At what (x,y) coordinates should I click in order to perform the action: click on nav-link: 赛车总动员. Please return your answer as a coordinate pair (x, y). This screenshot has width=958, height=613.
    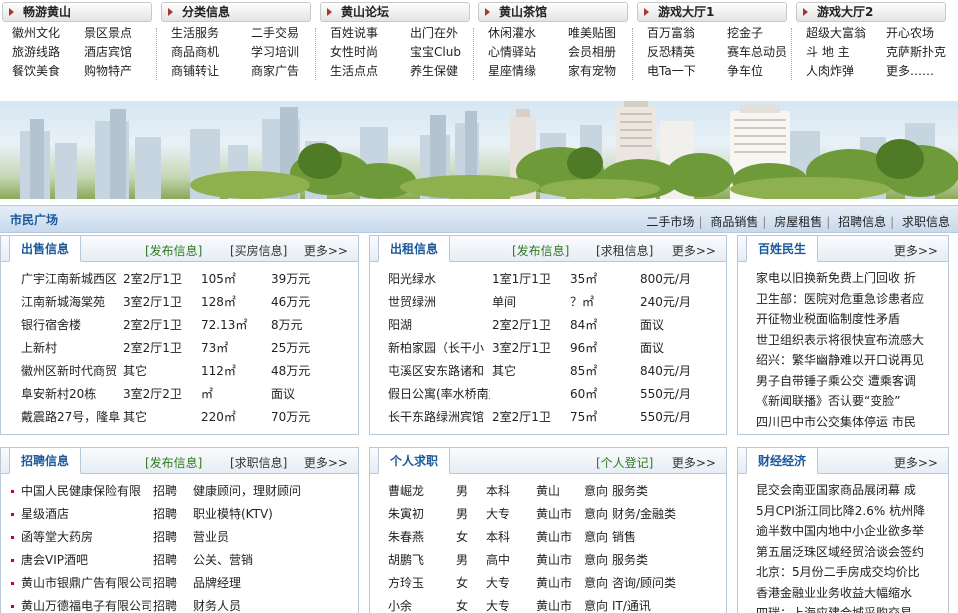
    Looking at the image, I should click on (762, 52).